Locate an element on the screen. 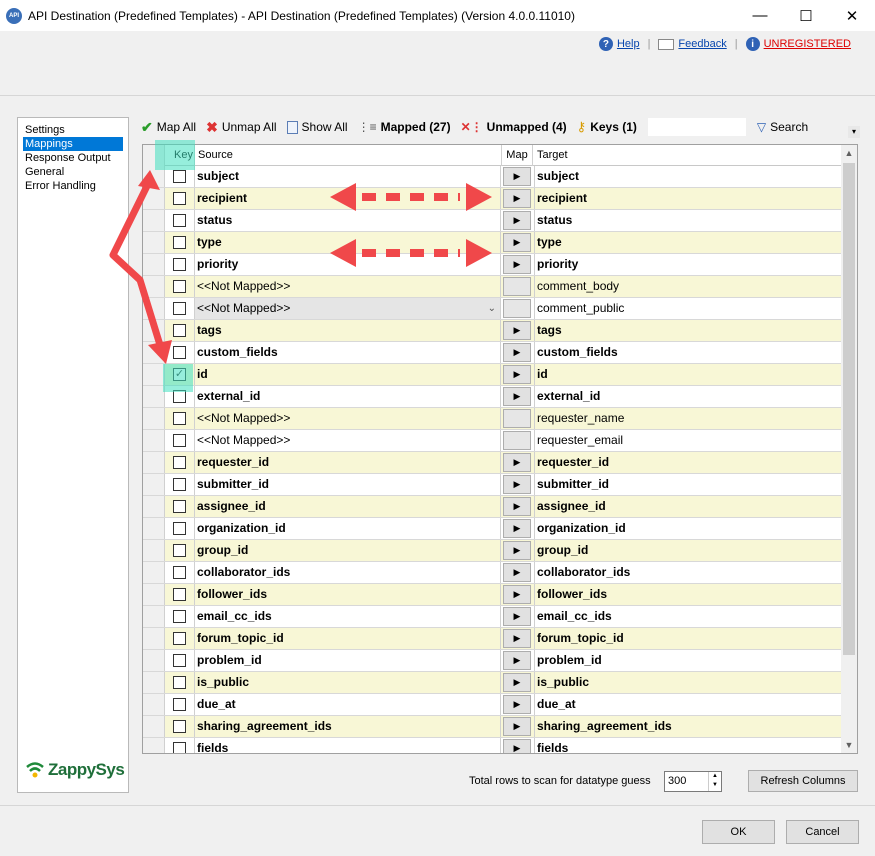 This screenshot has height=856, width=875. keys-filter-button: ⚷ Keys (1) is located at coordinates (607, 127).